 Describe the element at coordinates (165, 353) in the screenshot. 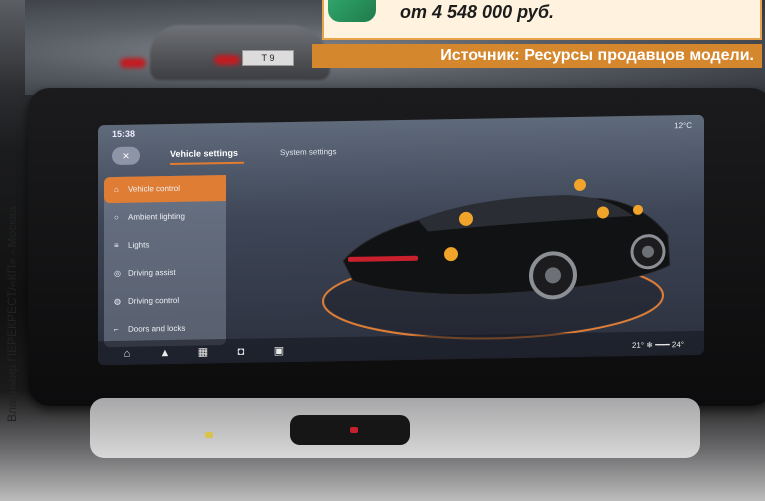

I see `warning-icon: ▲` at that location.